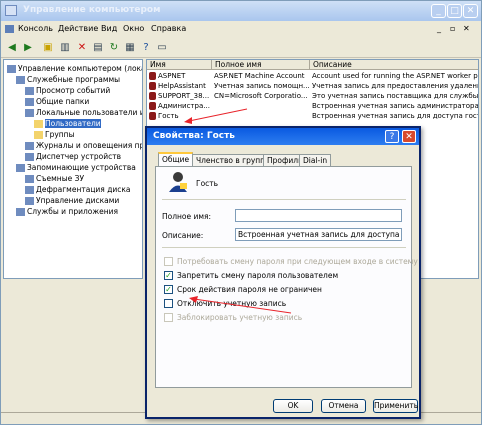 This screenshot has width=482, height=425. What do you see at coordinates (343, 406) in the screenshot?
I see `cancel-button: Отмена` at bounding box center [343, 406].